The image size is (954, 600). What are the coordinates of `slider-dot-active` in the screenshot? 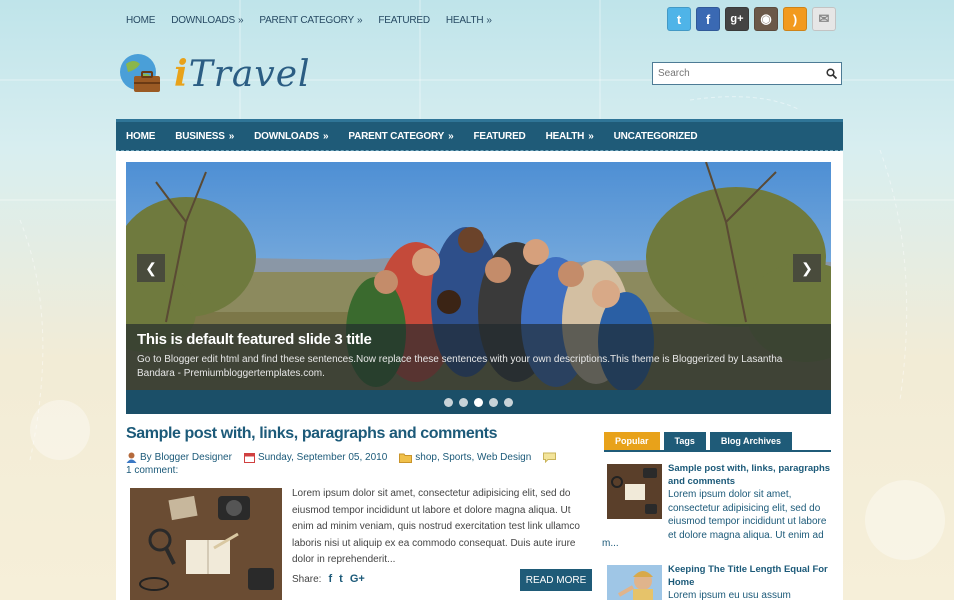 It's located at (478, 402).